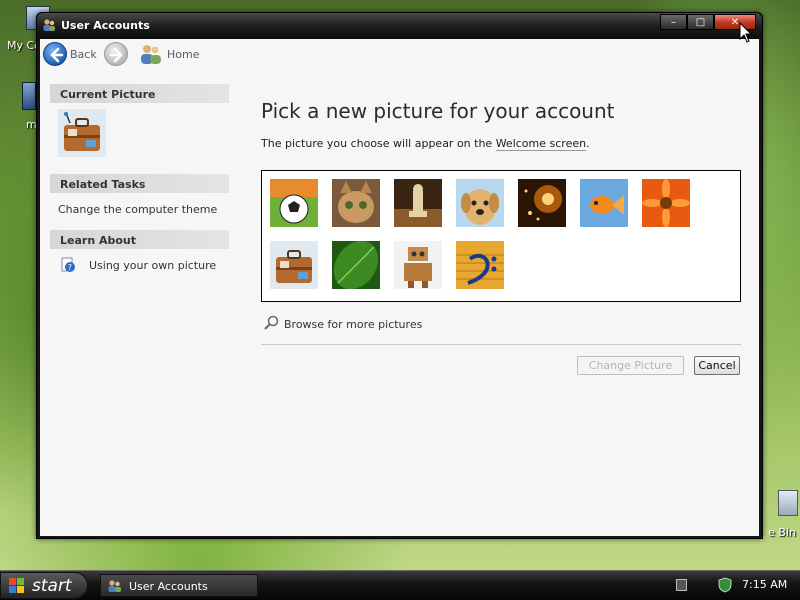 The image size is (800, 600). Describe the element at coordinates (542, 203) in the screenshot. I see `picture-sparkles` at that location.